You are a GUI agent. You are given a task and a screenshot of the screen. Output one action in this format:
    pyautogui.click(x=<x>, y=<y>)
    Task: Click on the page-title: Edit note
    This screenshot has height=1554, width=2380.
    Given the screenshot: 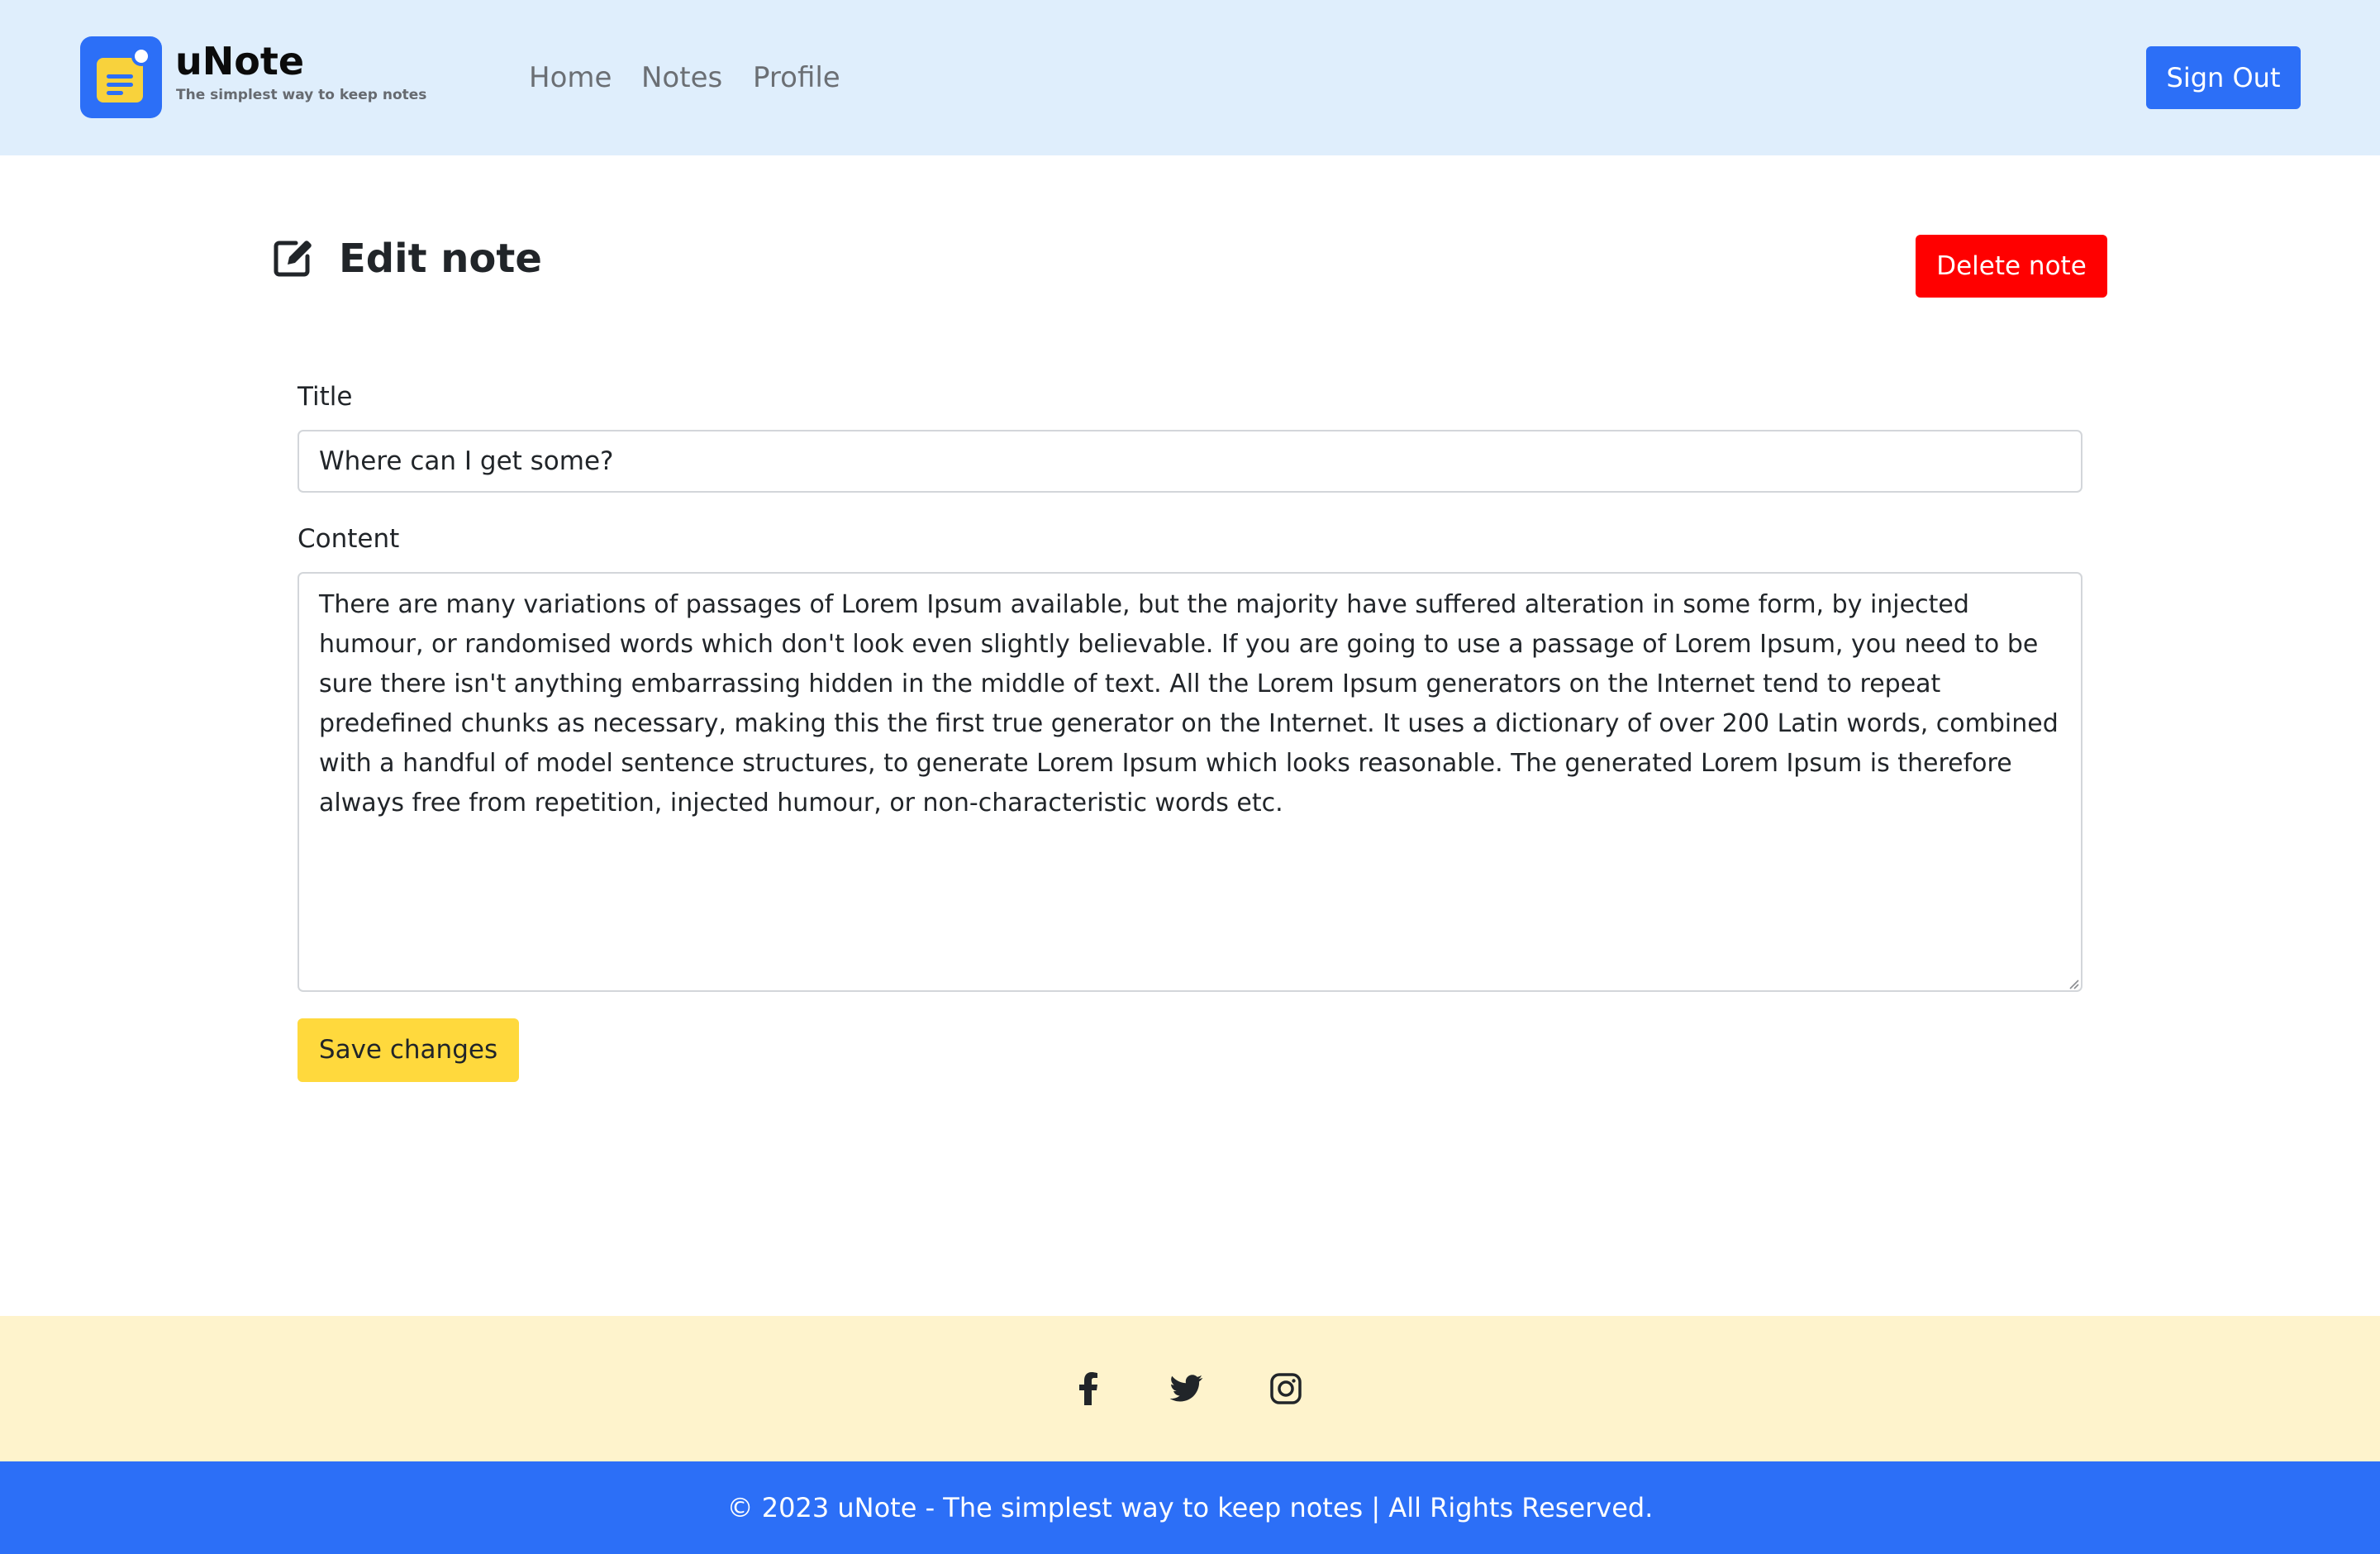 What is the action you would take?
    pyautogui.click(x=440, y=259)
    